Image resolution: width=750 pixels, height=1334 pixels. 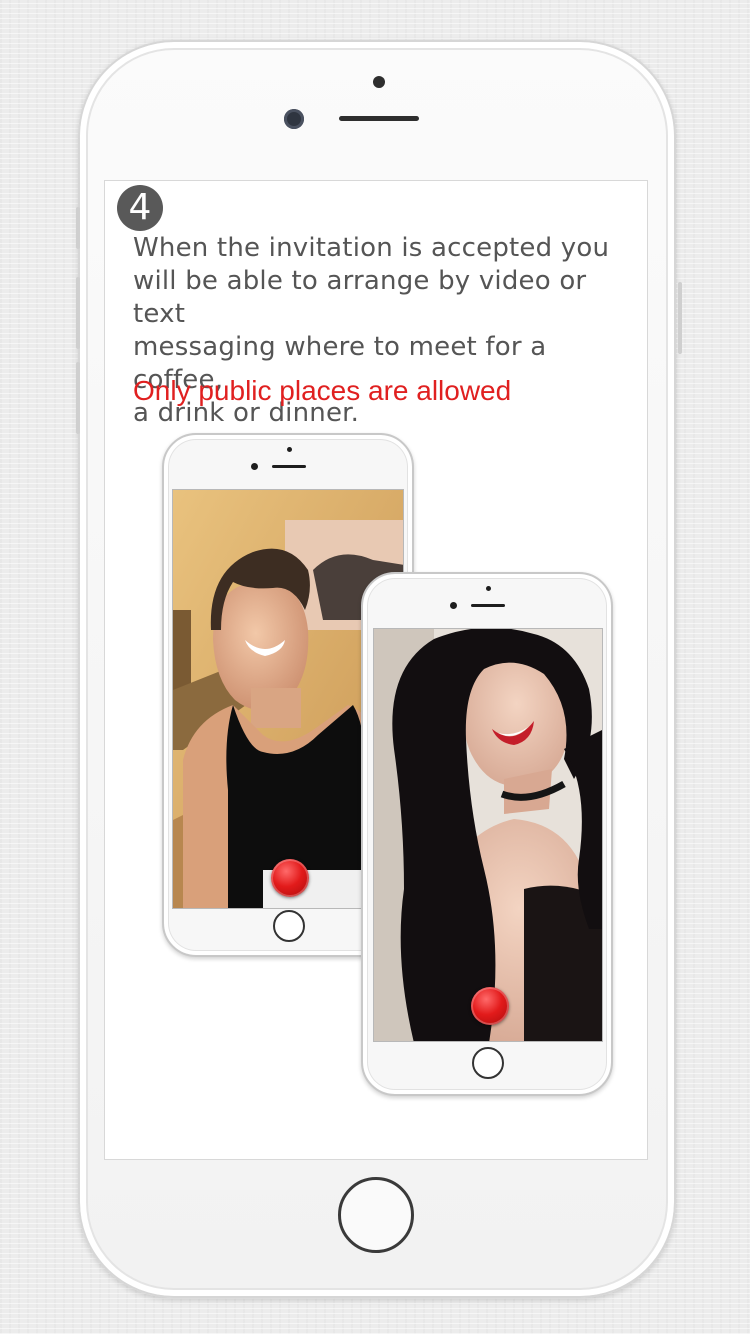 I want to click on woman-selfie-image, so click(x=488, y=835).